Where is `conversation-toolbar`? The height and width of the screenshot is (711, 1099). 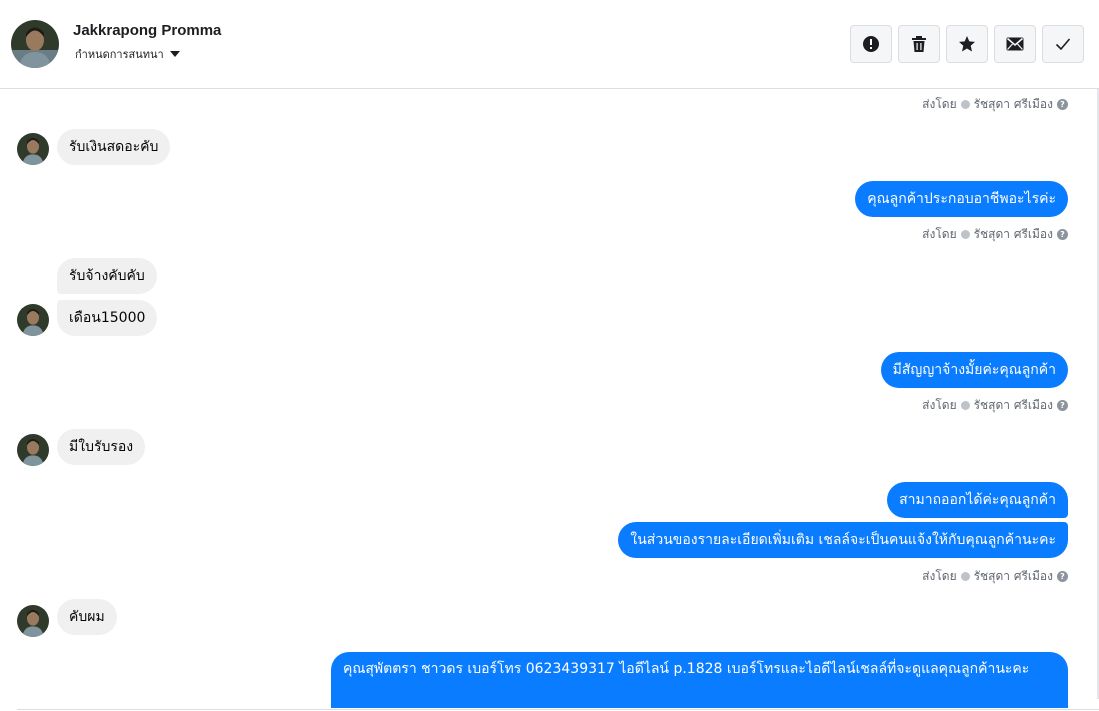 conversation-toolbar is located at coordinates (967, 44).